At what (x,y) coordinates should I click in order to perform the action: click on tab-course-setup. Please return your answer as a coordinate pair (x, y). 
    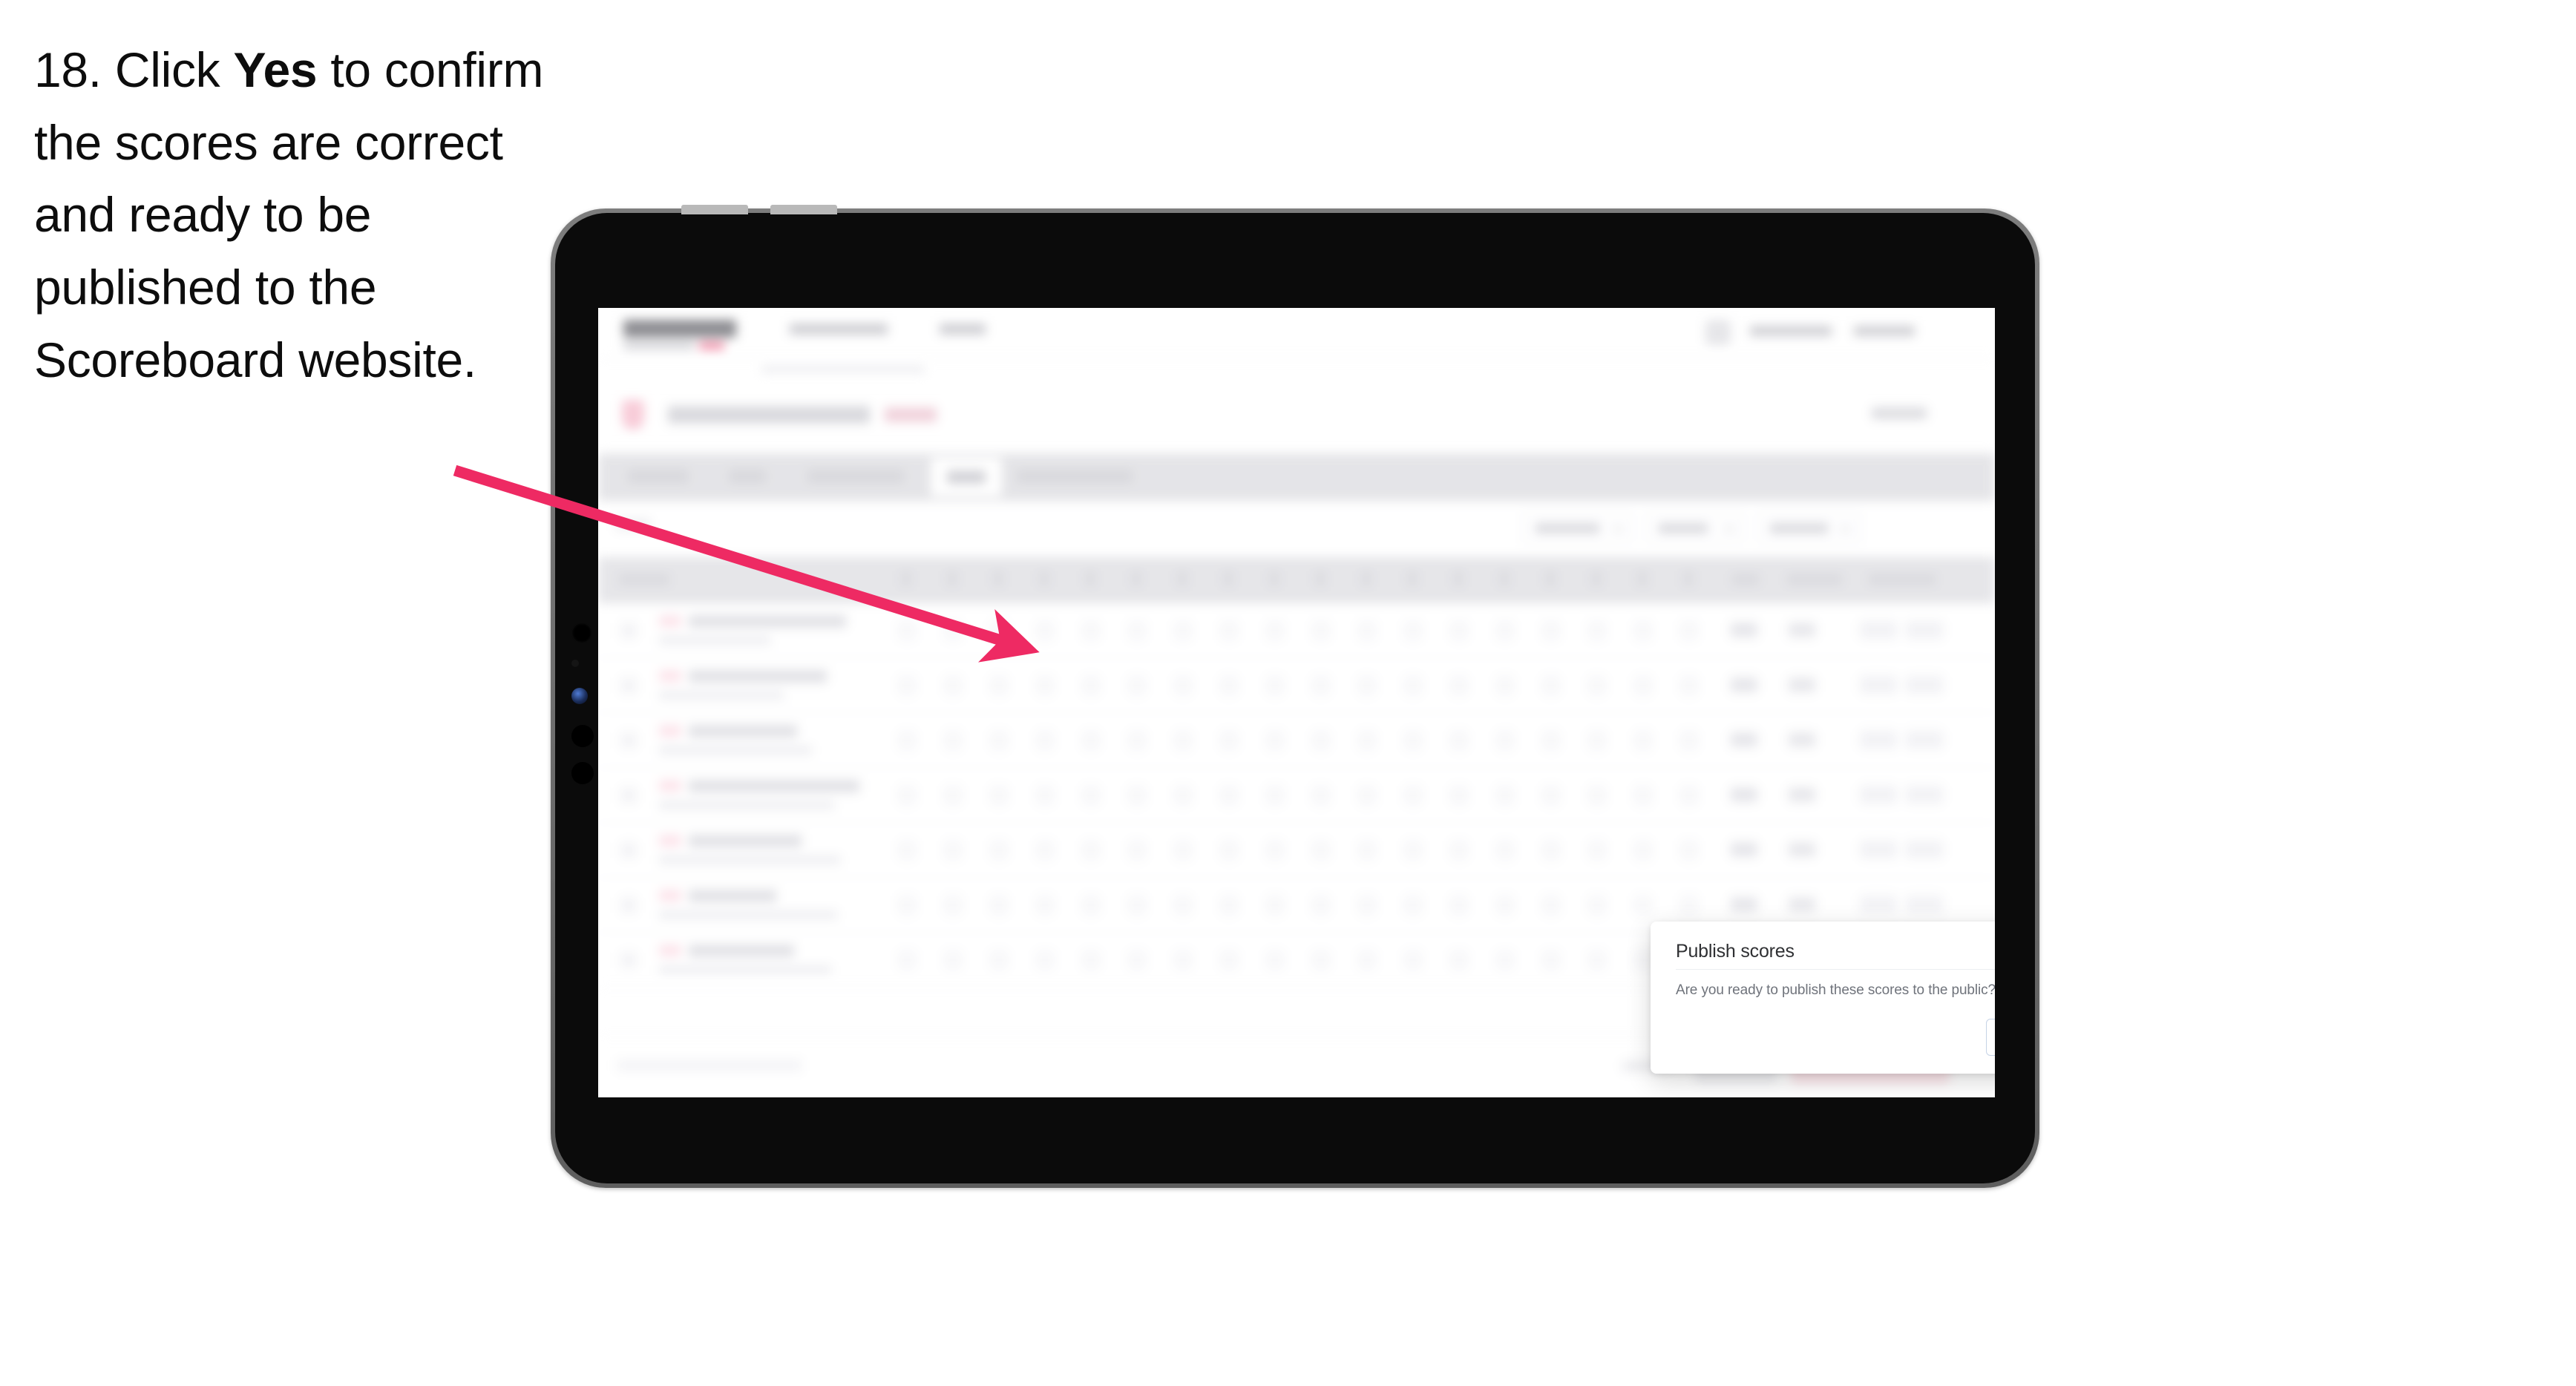
    Looking at the image, I should click on (856, 476).